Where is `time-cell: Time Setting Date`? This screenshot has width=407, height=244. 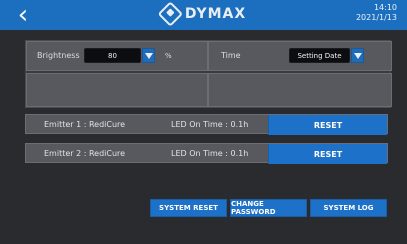
time-cell: Time Setting Date is located at coordinates (300, 56).